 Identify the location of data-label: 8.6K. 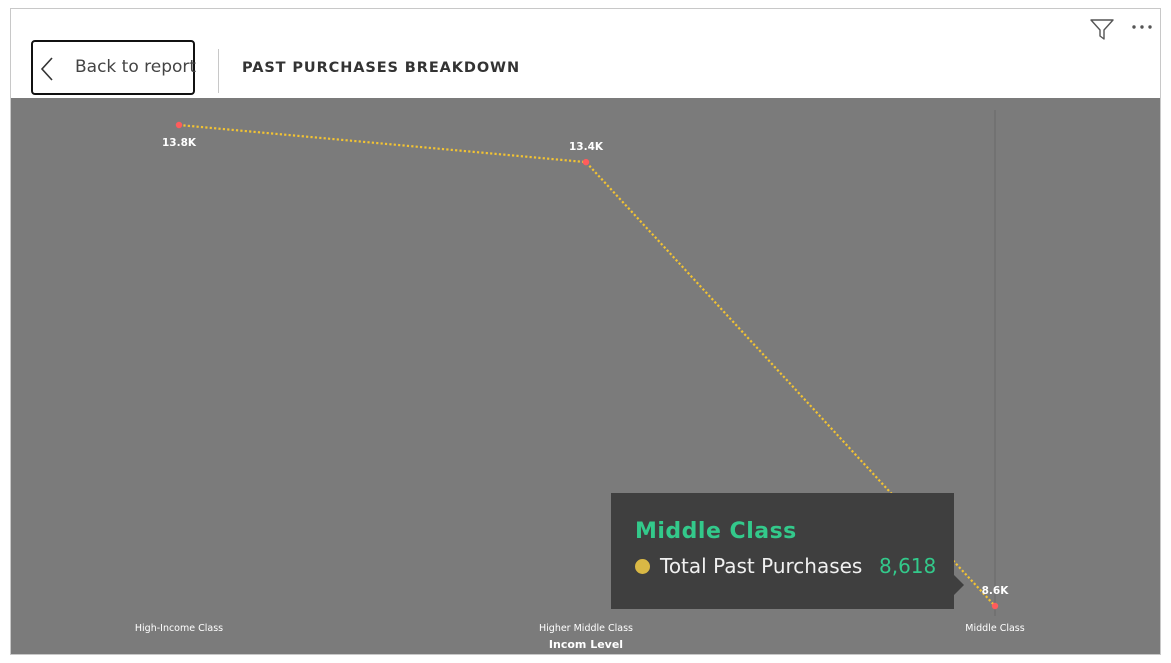
(996, 591).